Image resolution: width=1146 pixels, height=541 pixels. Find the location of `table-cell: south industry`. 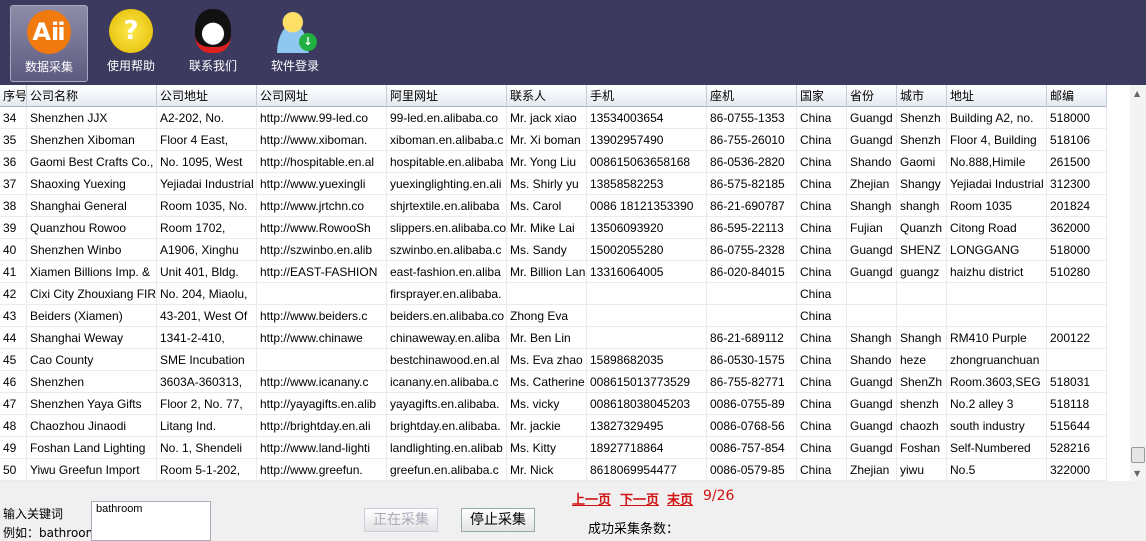

table-cell: south industry is located at coordinates (997, 426).